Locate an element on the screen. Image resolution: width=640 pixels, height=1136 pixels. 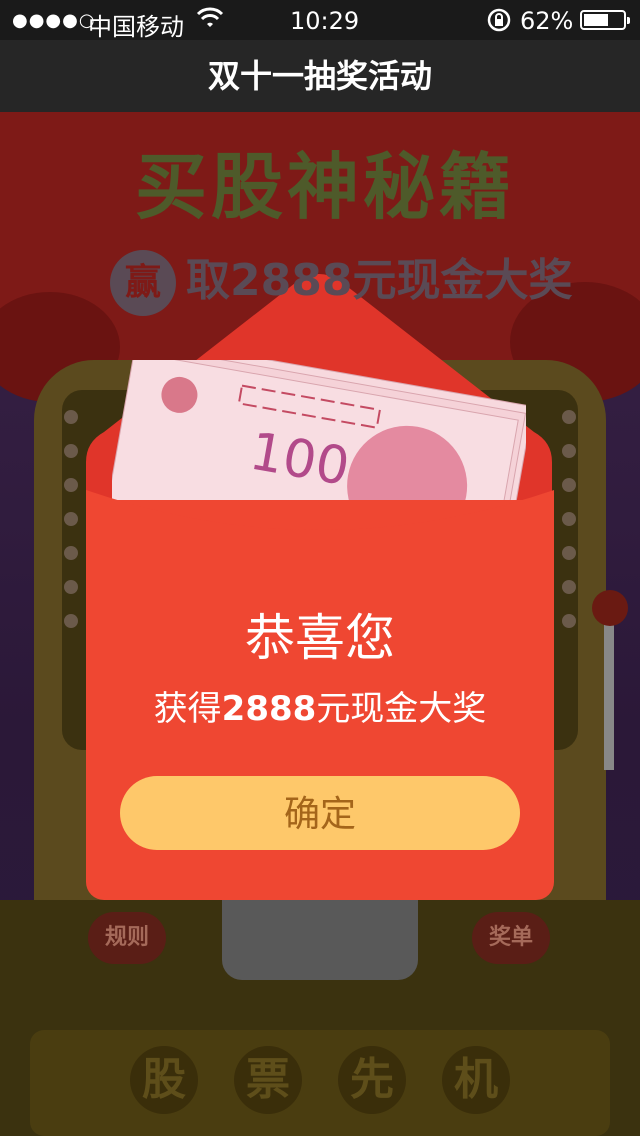
nav-bar: 双十一抽奖活动 is located at coordinates (320, 76).